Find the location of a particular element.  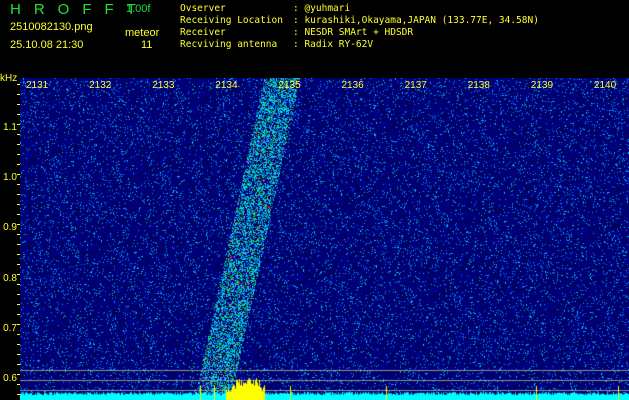

datetime-label: 25.10.08 21:30 is located at coordinates (47, 45).